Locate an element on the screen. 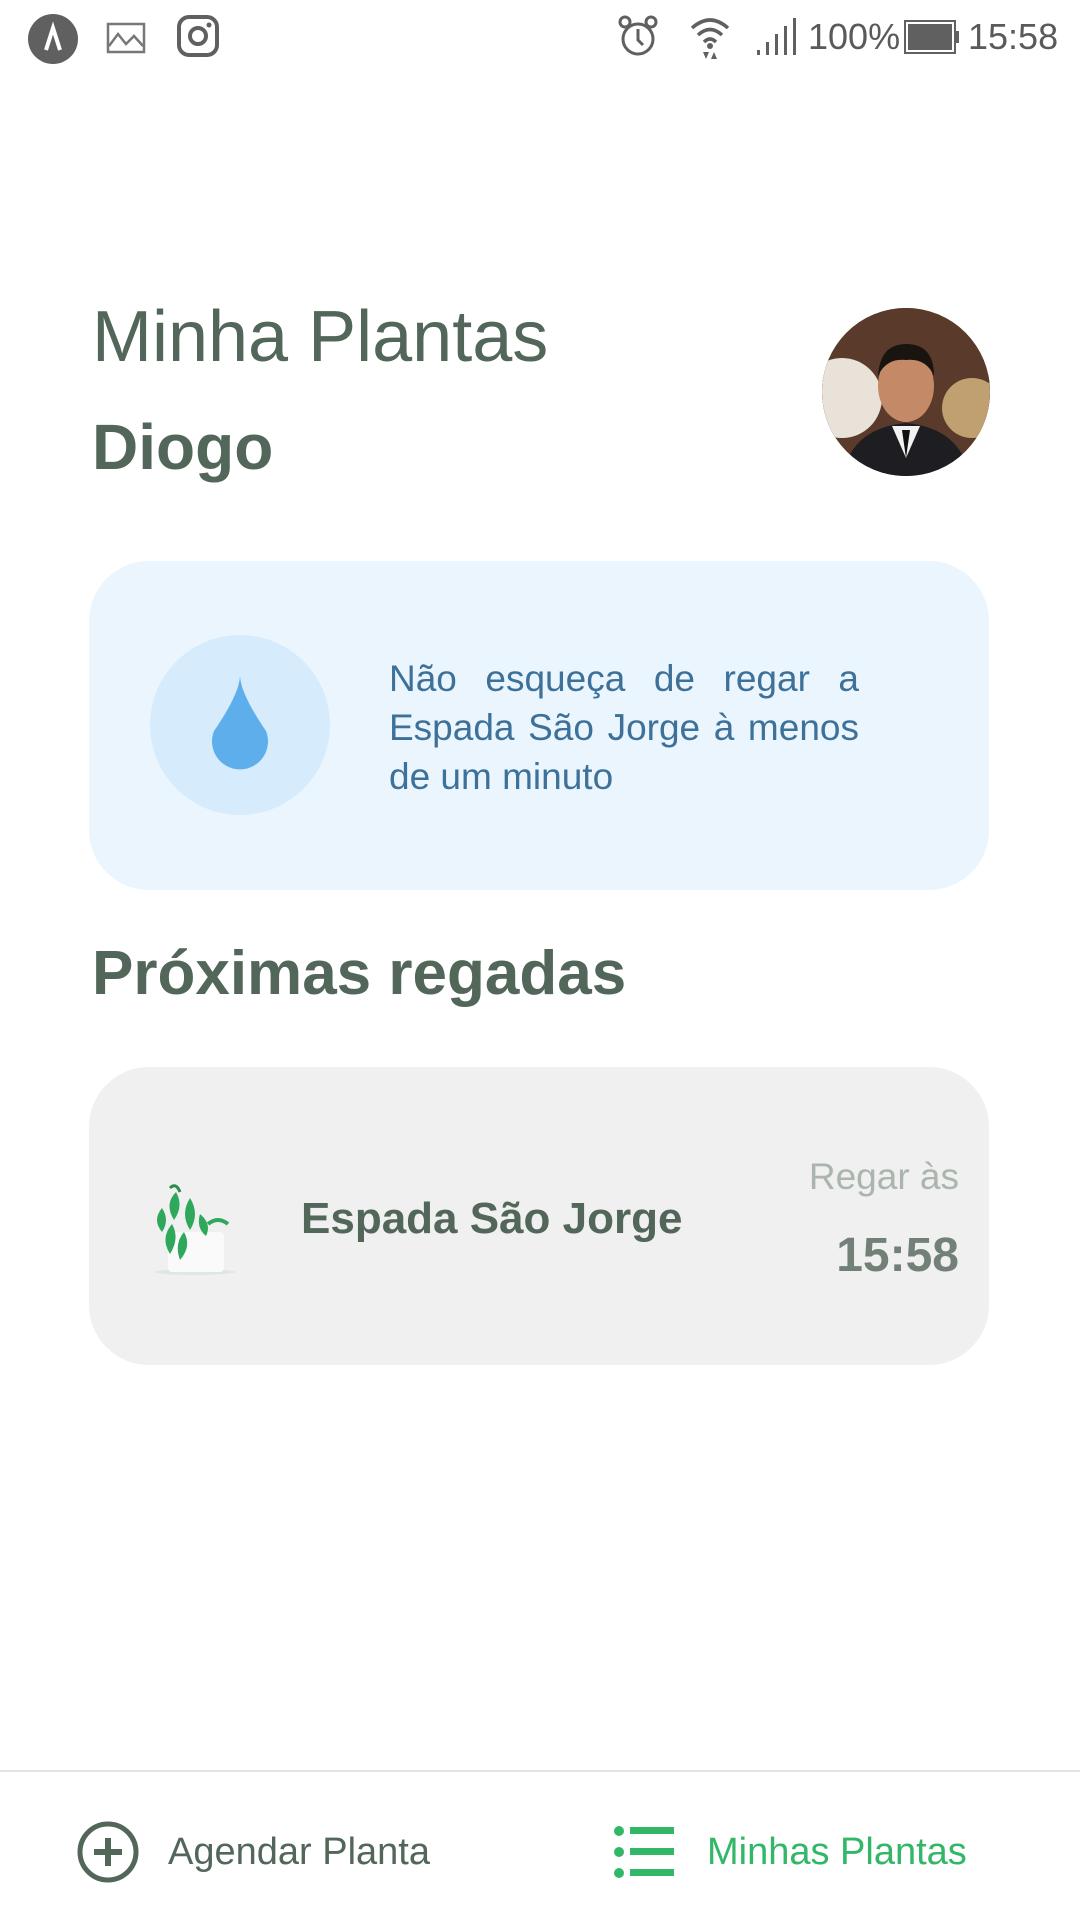  battery-percent: 100% is located at coordinates (854, 36).